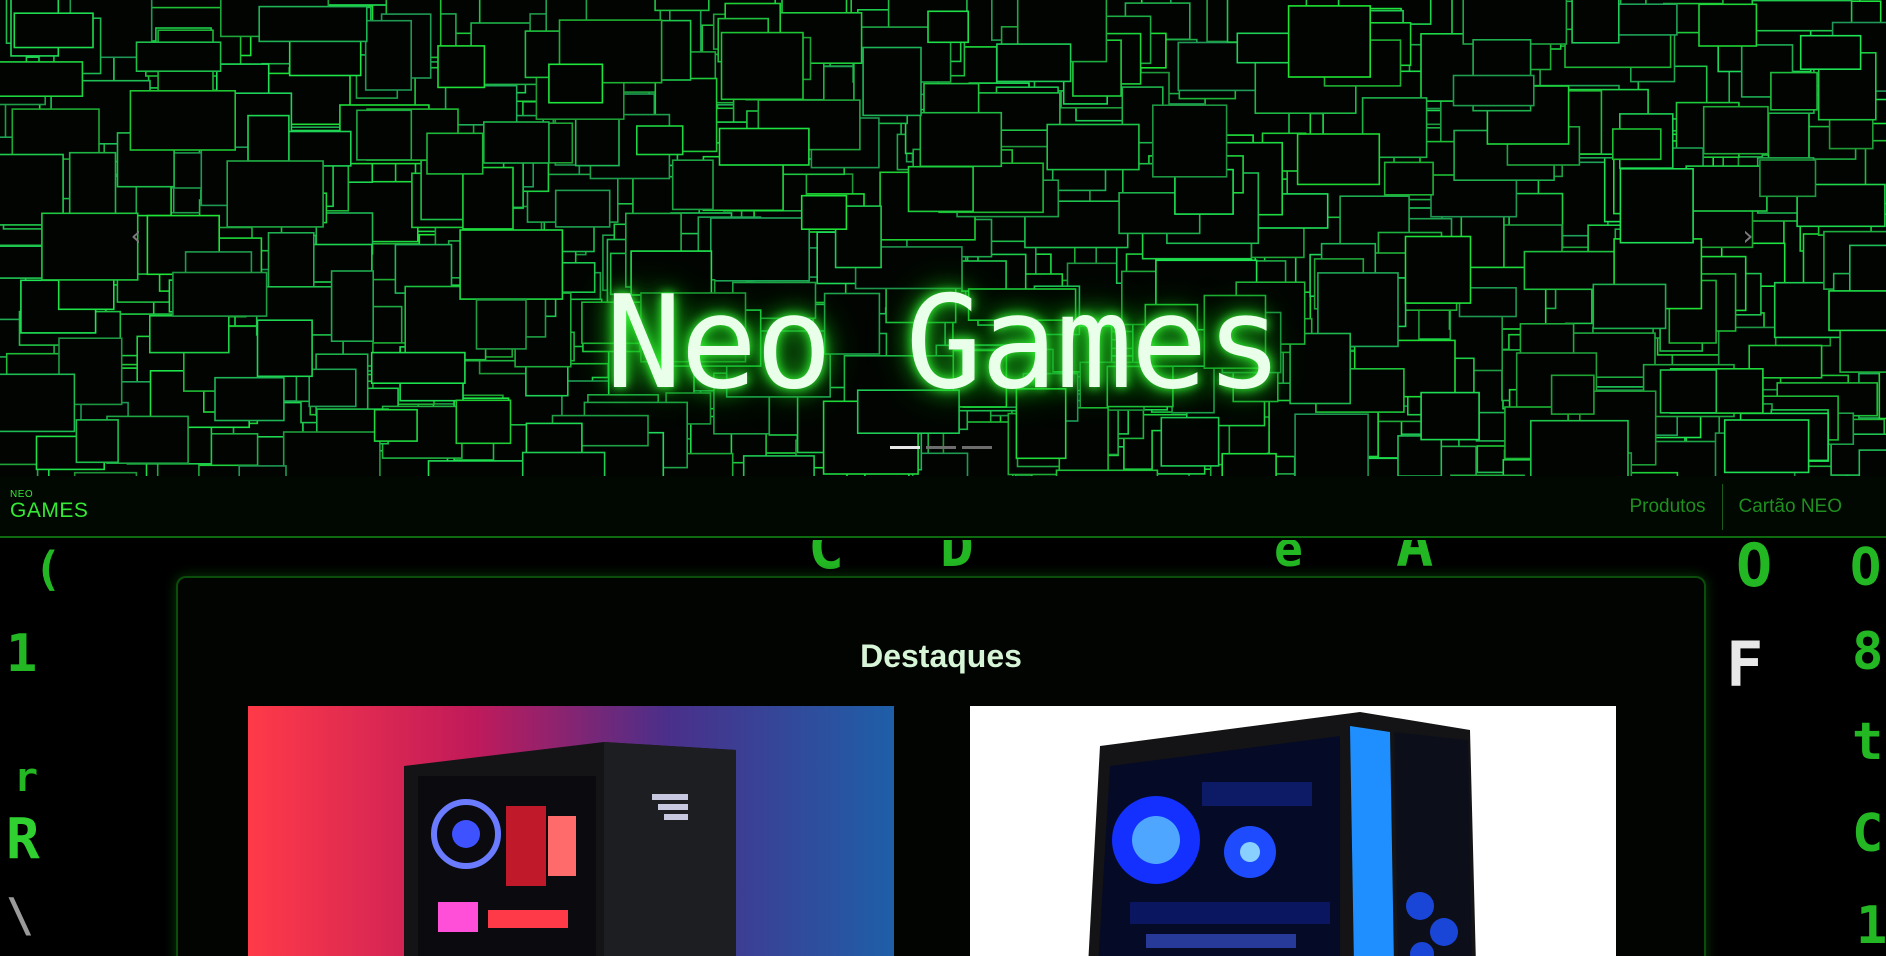 Image resolution: width=1886 pixels, height=956 pixels. What do you see at coordinates (1745, 664) in the screenshot?
I see `background-glyph: F` at bounding box center [1745, 664].